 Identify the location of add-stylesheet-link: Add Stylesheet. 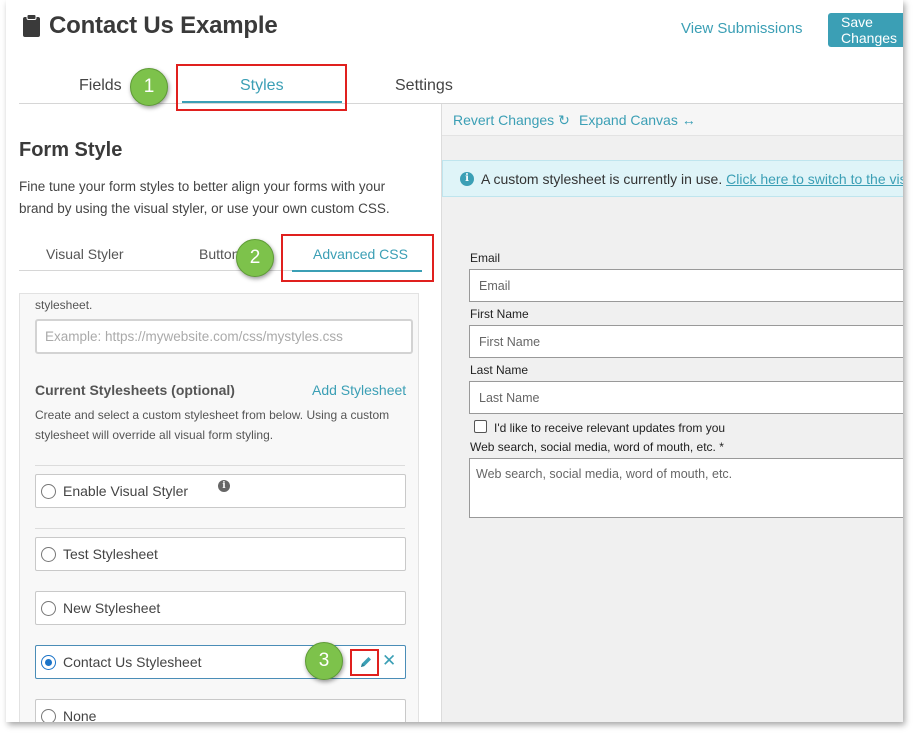
(359, 390).